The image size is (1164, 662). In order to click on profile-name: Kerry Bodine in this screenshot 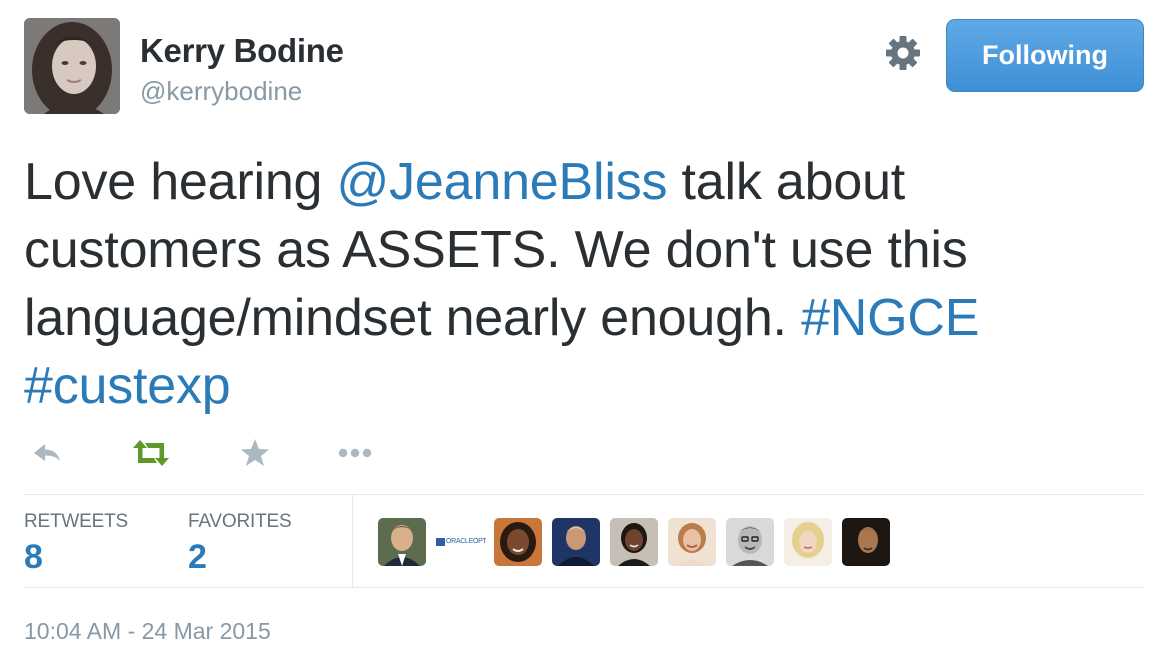, I will do `click(242, 51)`.